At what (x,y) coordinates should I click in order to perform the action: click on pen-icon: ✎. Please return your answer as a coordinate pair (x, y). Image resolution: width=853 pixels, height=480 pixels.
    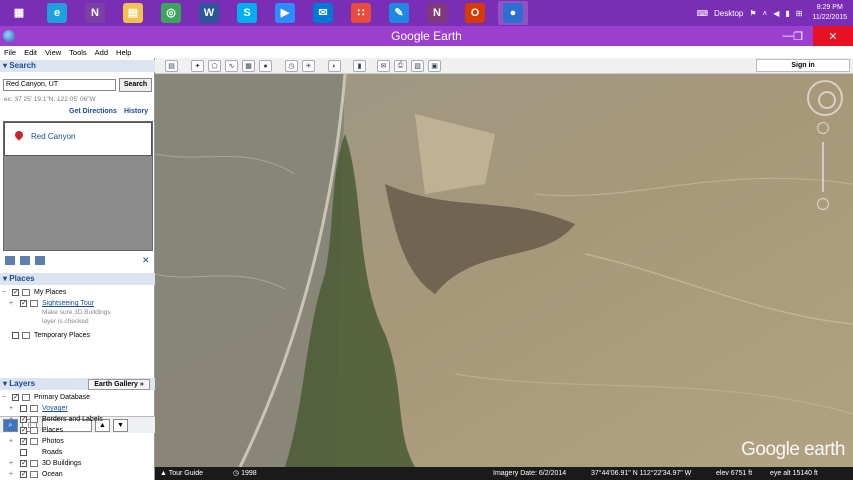
    Looking at the image, I should click on (399, 13).